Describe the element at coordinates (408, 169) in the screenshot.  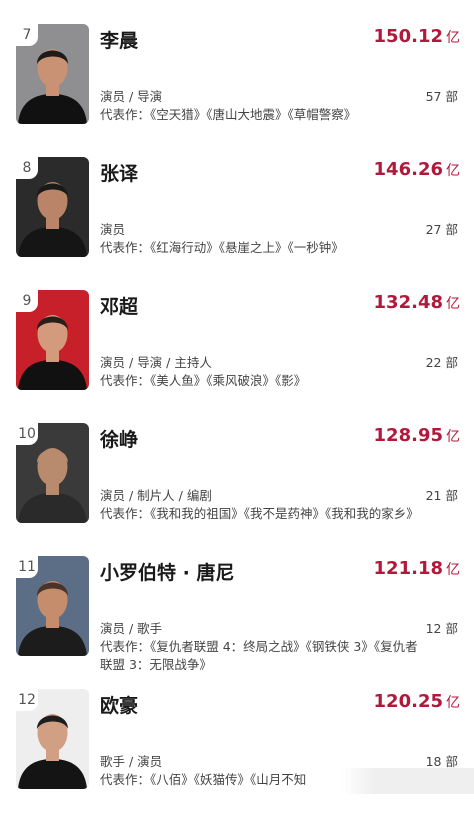
I see `box-office-value: 146.26` at that location.